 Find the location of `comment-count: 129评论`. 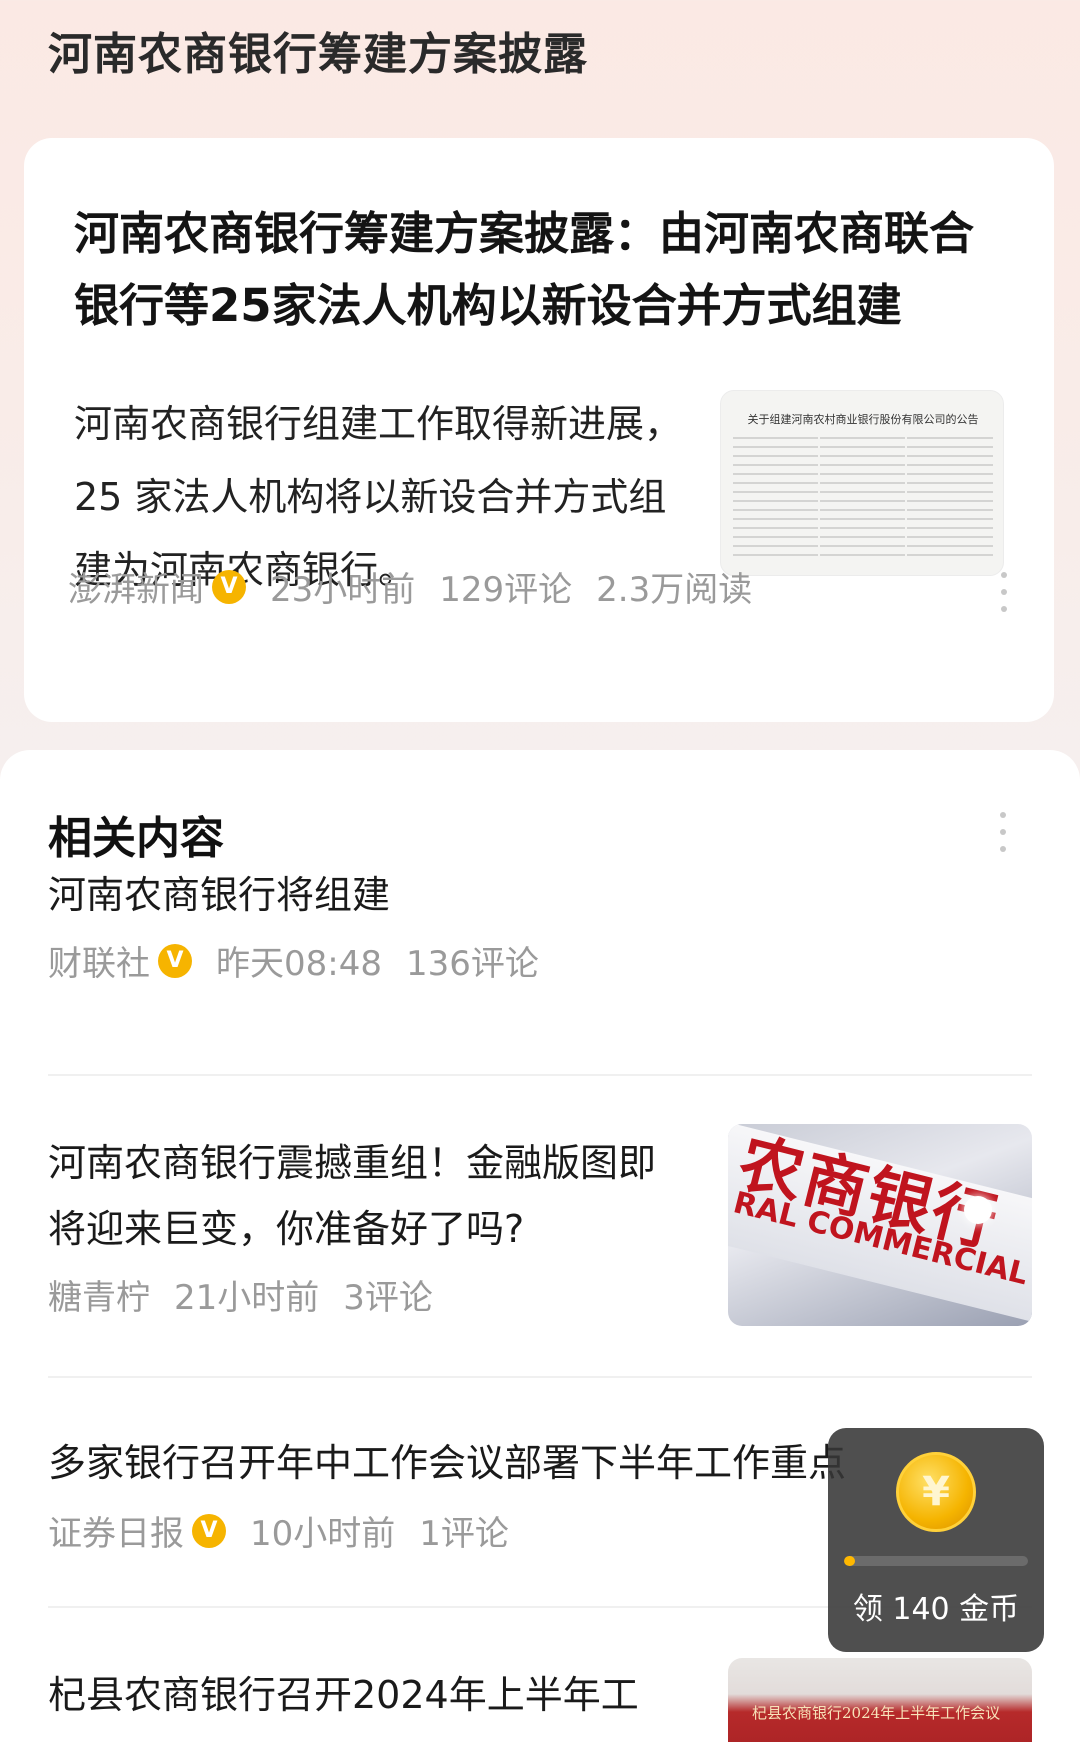

comment-count: 129评论 is located at coordinates (505, 586).